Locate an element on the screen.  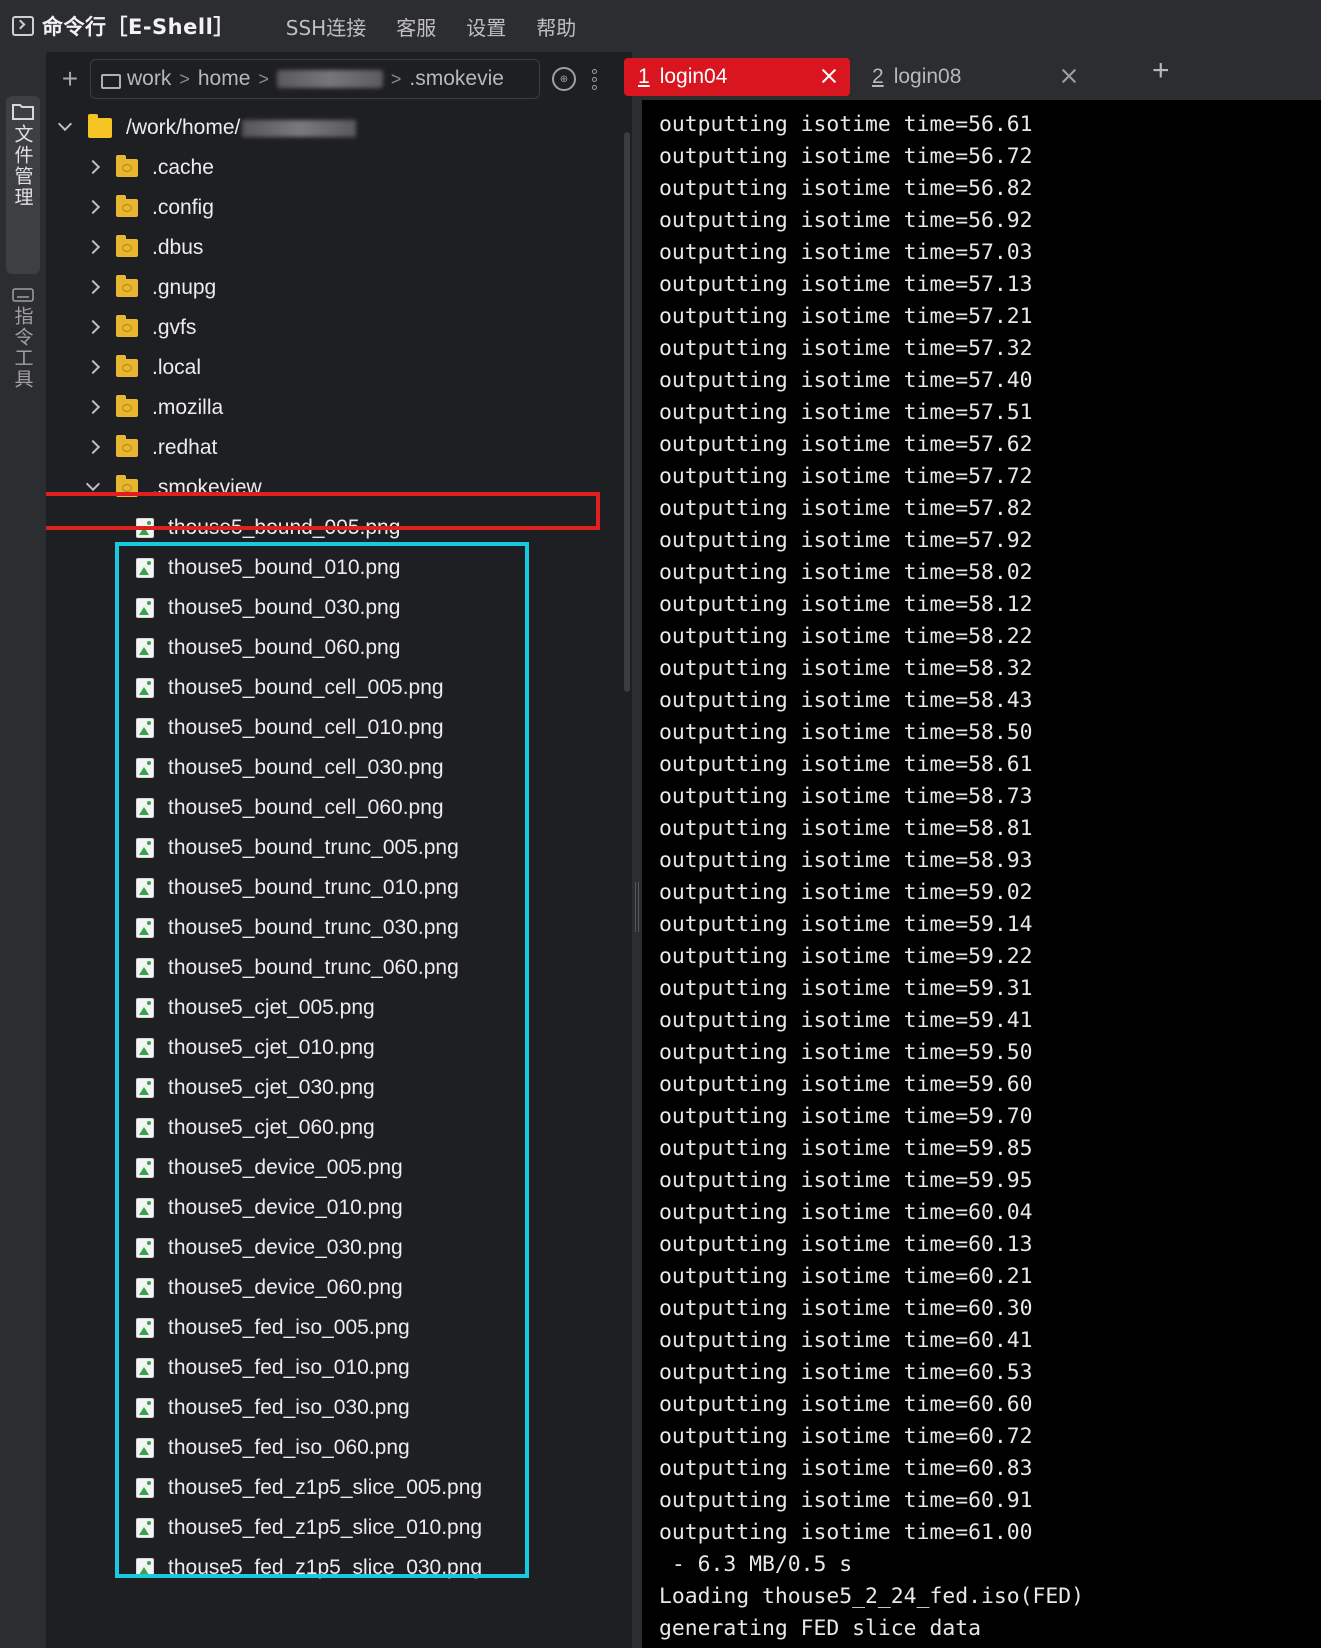
command-tools-label: 指令工具 is located at coordinates (22, 348).